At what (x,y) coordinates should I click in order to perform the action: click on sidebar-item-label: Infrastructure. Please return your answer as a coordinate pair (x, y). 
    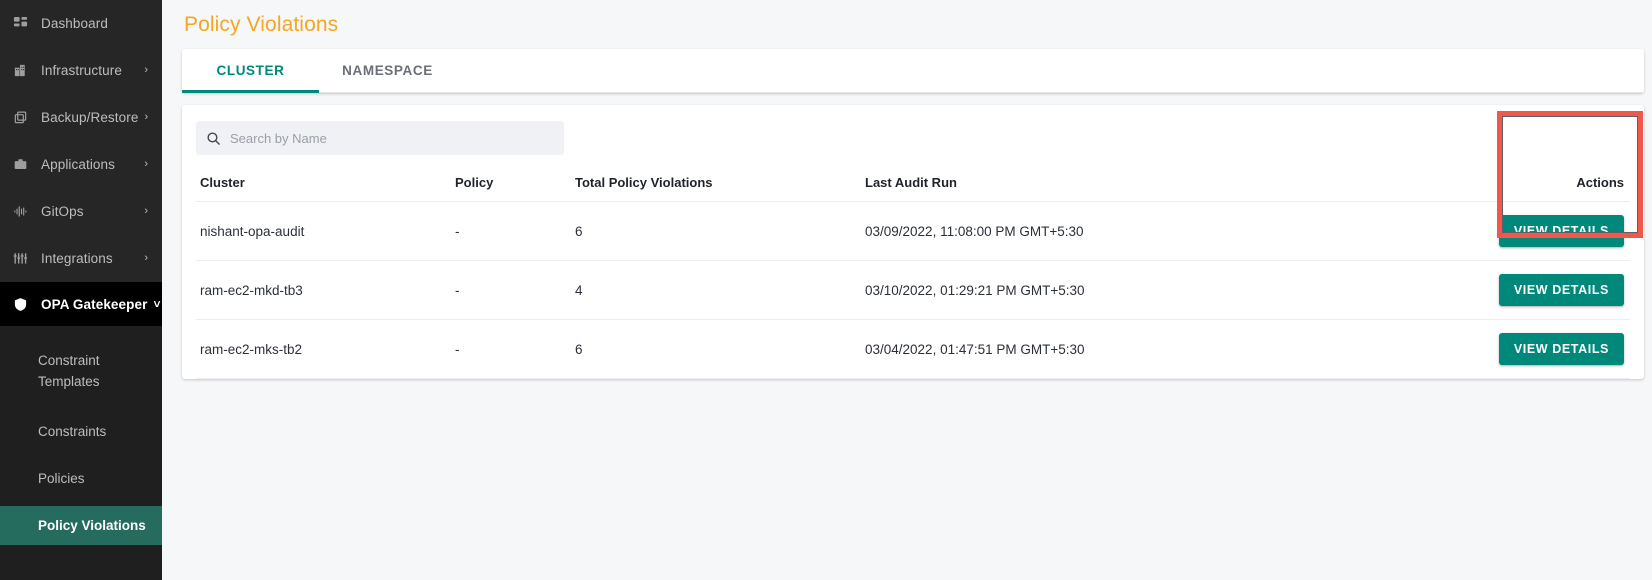
    Looking at the image, I should click on (81, 70).